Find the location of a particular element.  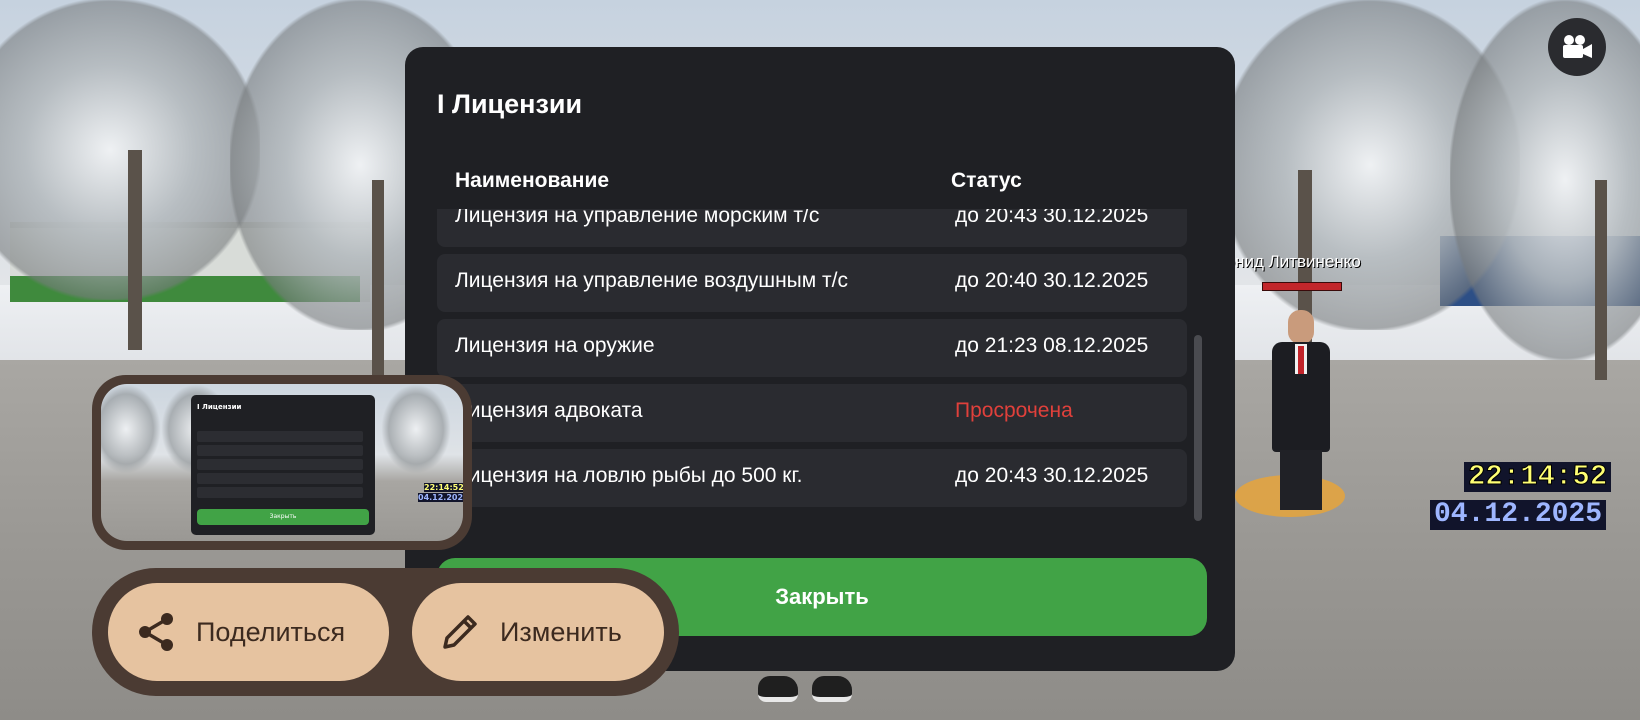

thumbnail-image: I Лицензии Закрыть 22:14:52 04.12.2025 is located at coordinates (282, 462).